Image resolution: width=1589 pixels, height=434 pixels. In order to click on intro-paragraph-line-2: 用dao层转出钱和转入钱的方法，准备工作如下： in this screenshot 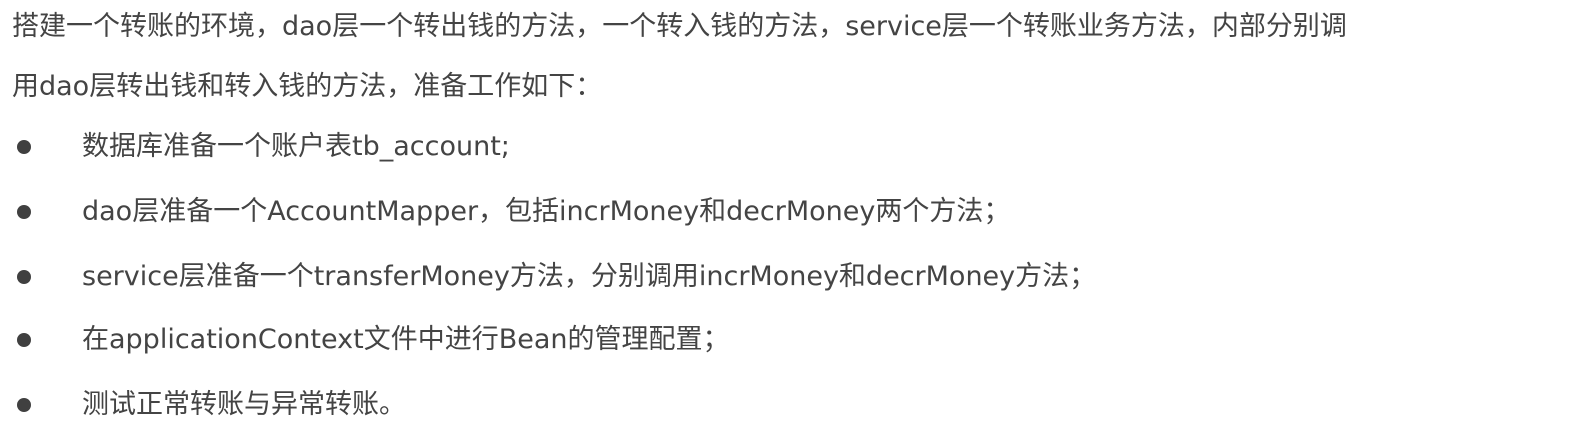, I will do `click(307, 86)`.